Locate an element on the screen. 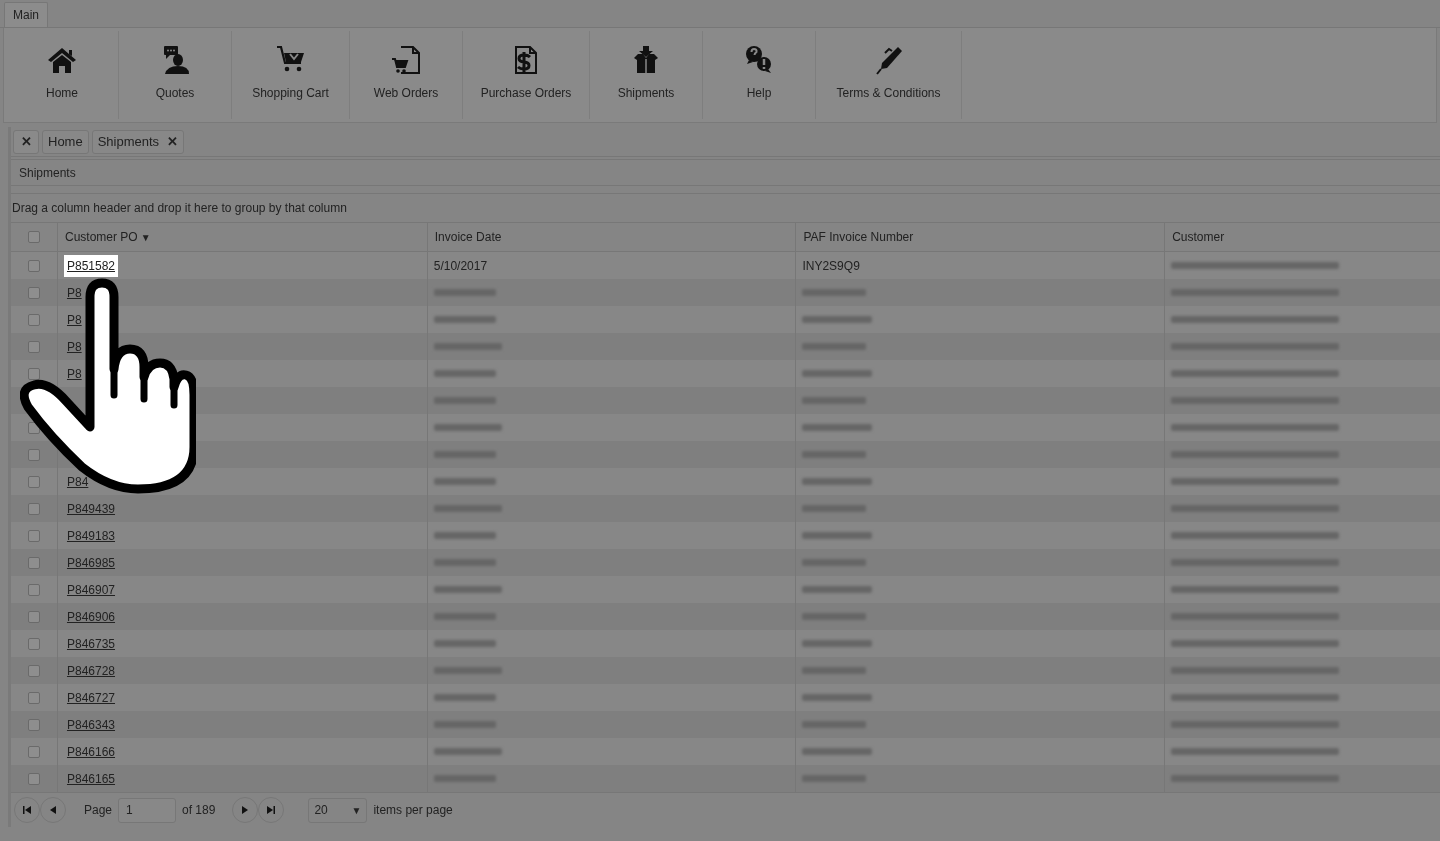 Image resolution: width=1440 pixels, height=841 pixels. po-link: P846166 is located at coordinates (90, 751).